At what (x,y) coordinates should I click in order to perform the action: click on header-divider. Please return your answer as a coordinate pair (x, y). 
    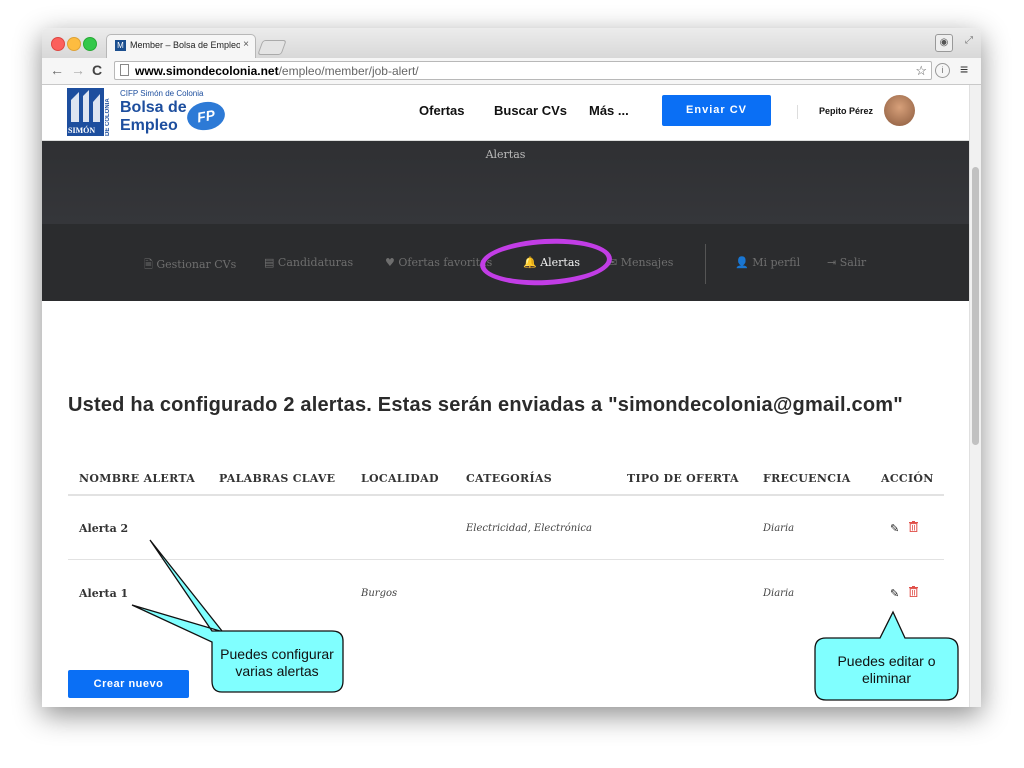
    Looking at the image, I should click on (797, 112).